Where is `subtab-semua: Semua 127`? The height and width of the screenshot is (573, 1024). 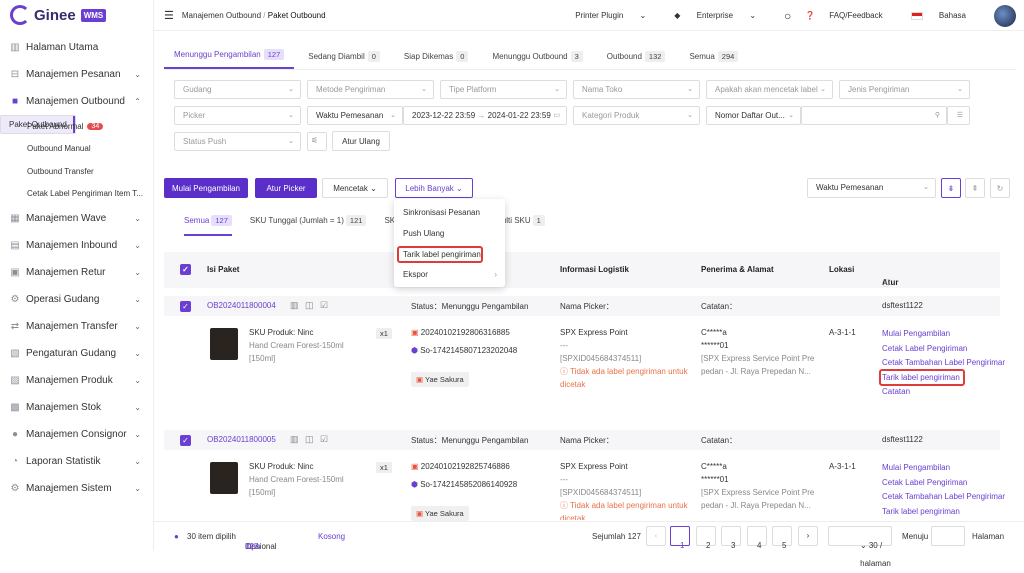
subtab-semua: Semua 127 is located at coordinates (208, 225).